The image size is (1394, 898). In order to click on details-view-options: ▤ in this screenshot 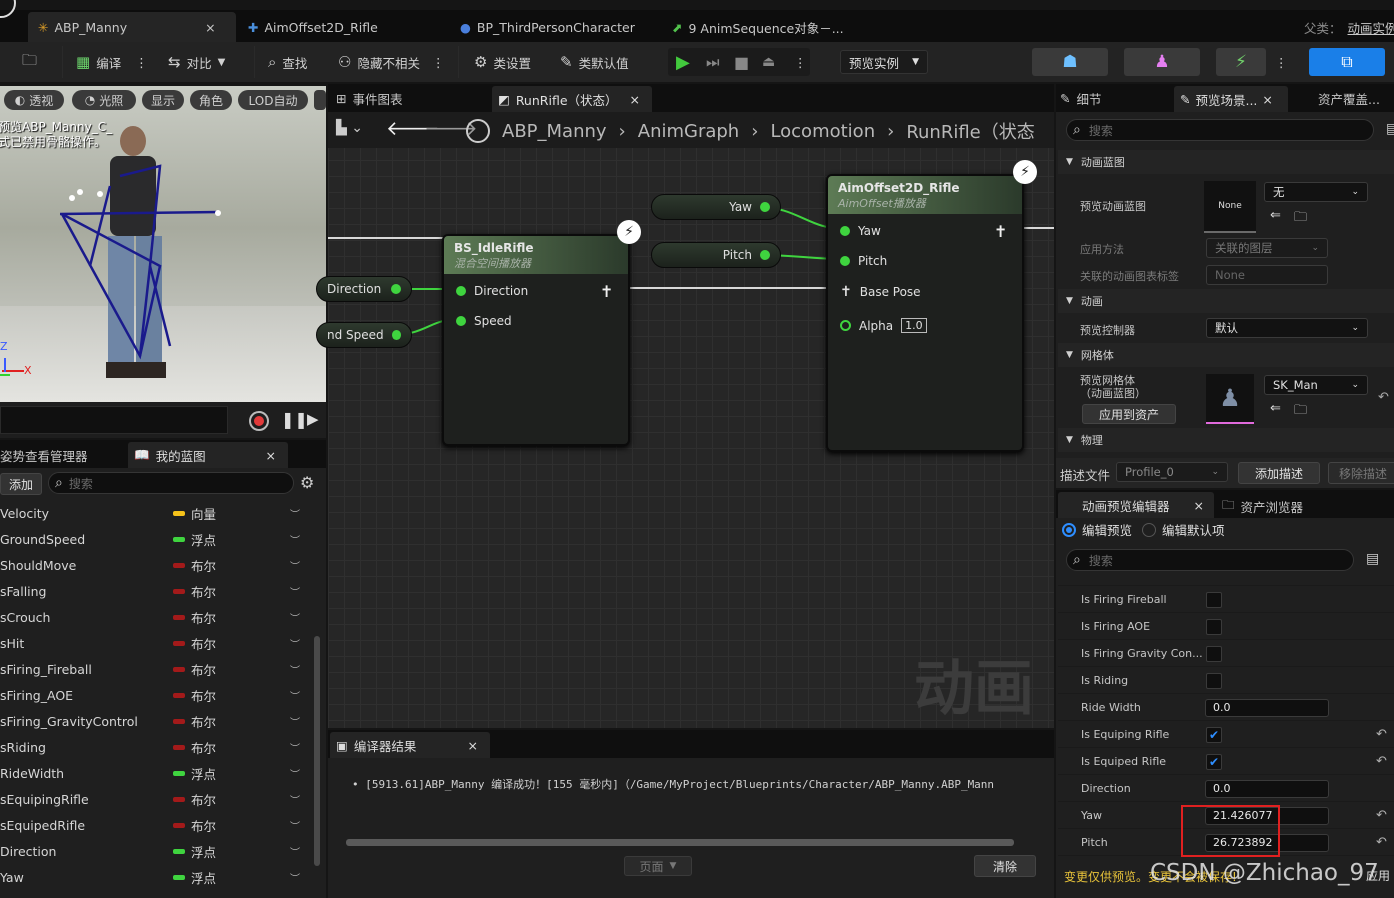, I will do `click(1390, 129)`.